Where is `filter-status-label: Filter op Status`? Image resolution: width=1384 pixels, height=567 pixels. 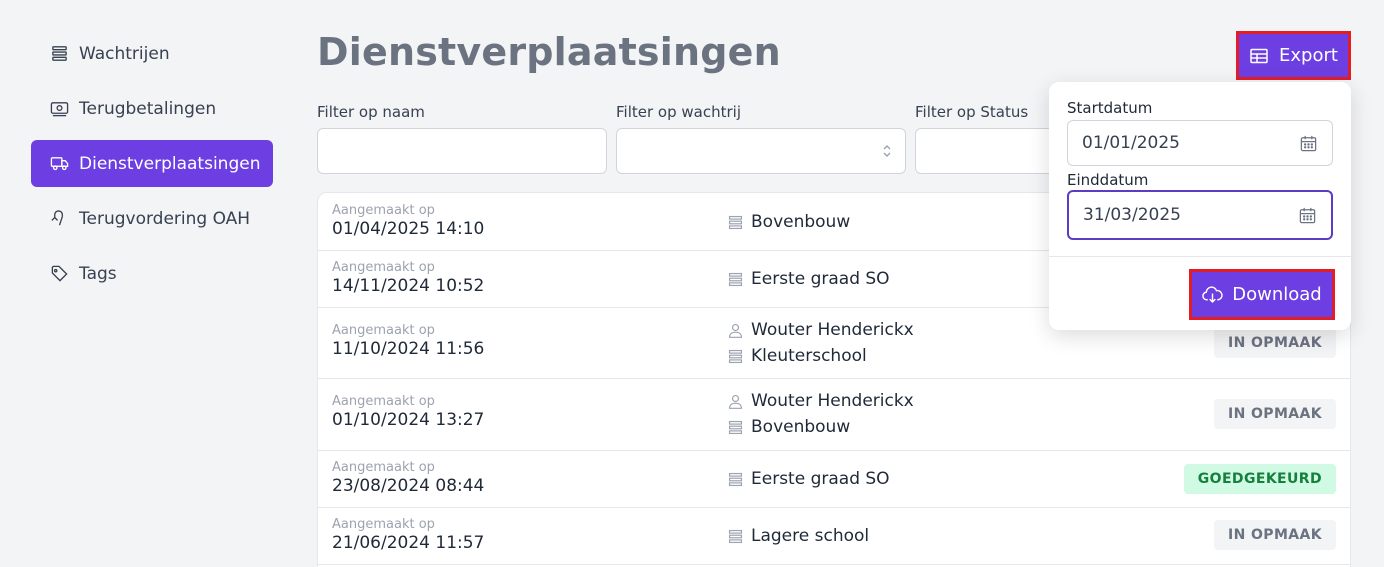 filter-status-label: Filter op Status is located at coordinates (972, 112).